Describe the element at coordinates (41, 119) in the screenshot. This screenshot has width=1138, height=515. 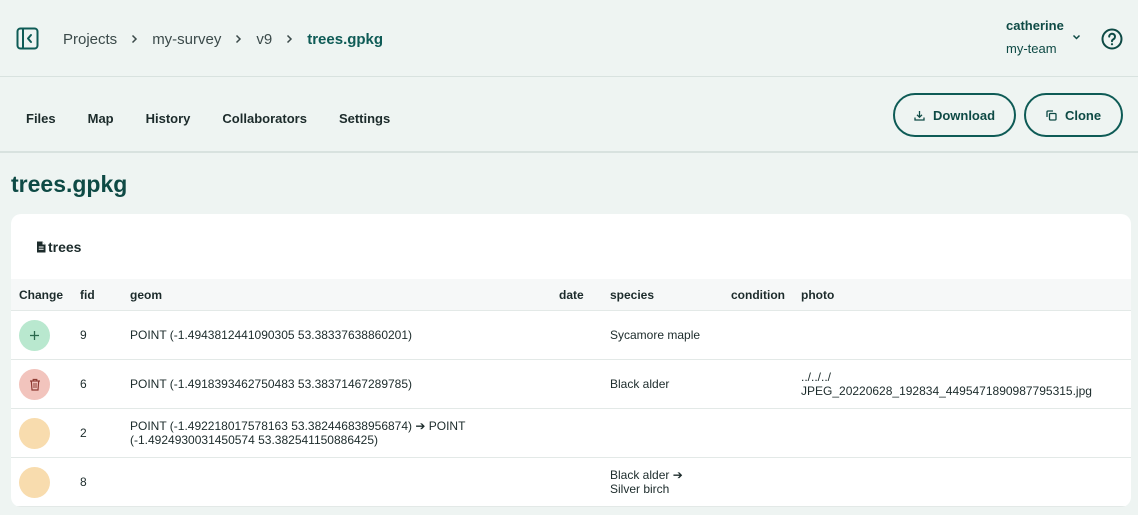
I see `tab-files: Files` at that location.